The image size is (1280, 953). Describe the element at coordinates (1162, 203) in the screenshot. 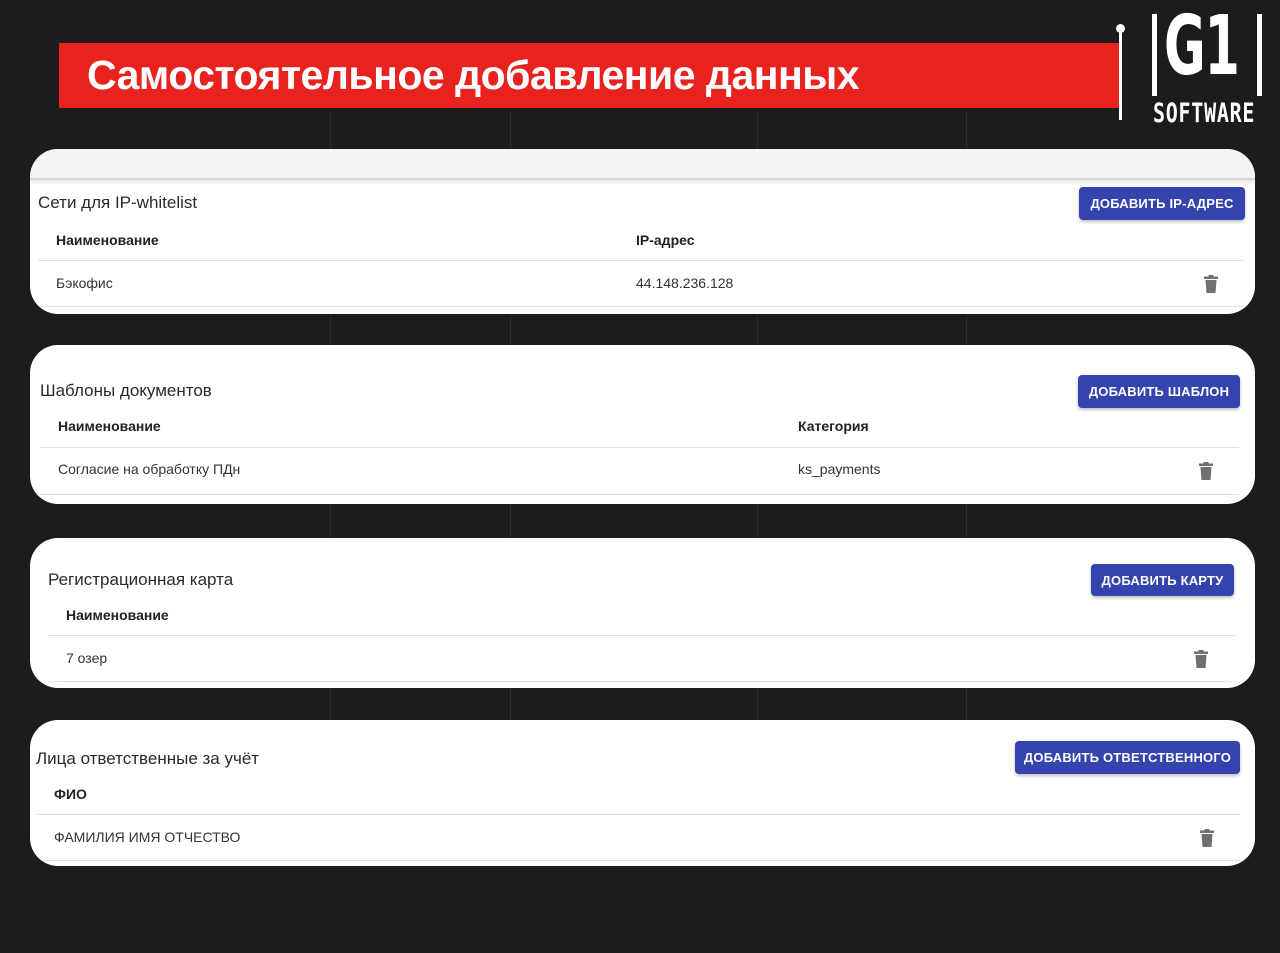

I see `add-ip-address-button: ДОБАВИТЬ IP-АДРЕС` at that location.